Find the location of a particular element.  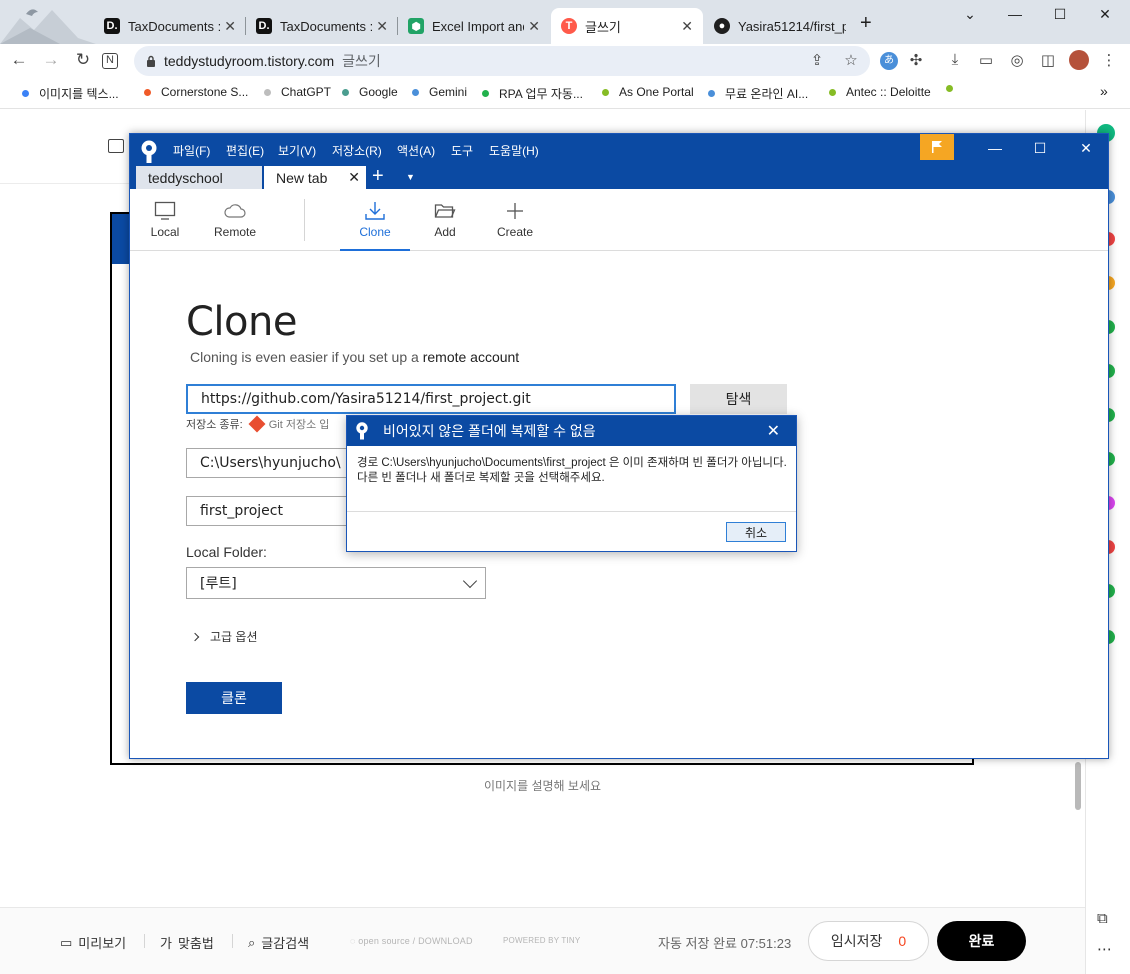

st-maximize-button: ☐ is located at coordinates (1040, 148).